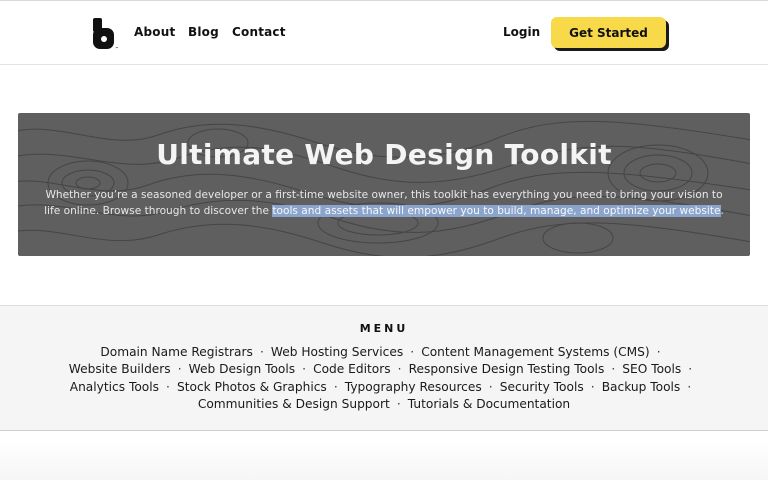  Describe the element at coordinates (384, 33) in the screenshot. I see `site-header: ™ About Blog Contact Login Get Started` at that location.